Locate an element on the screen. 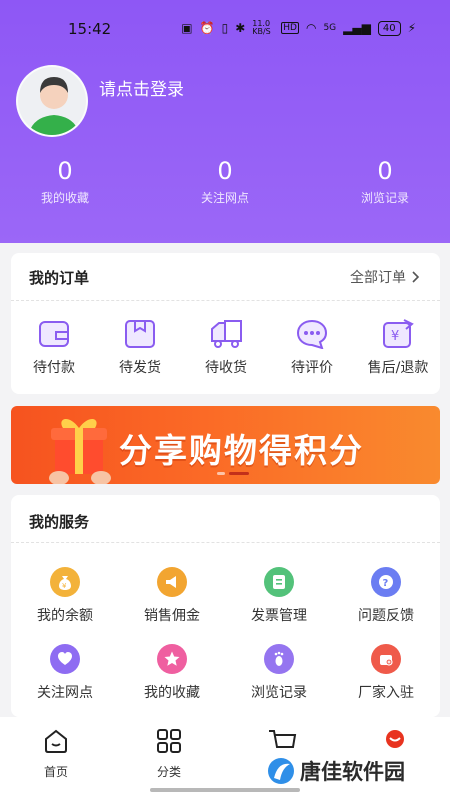 This screenshot has height=800, width=450. avatar is located at coordinates (52, 101).